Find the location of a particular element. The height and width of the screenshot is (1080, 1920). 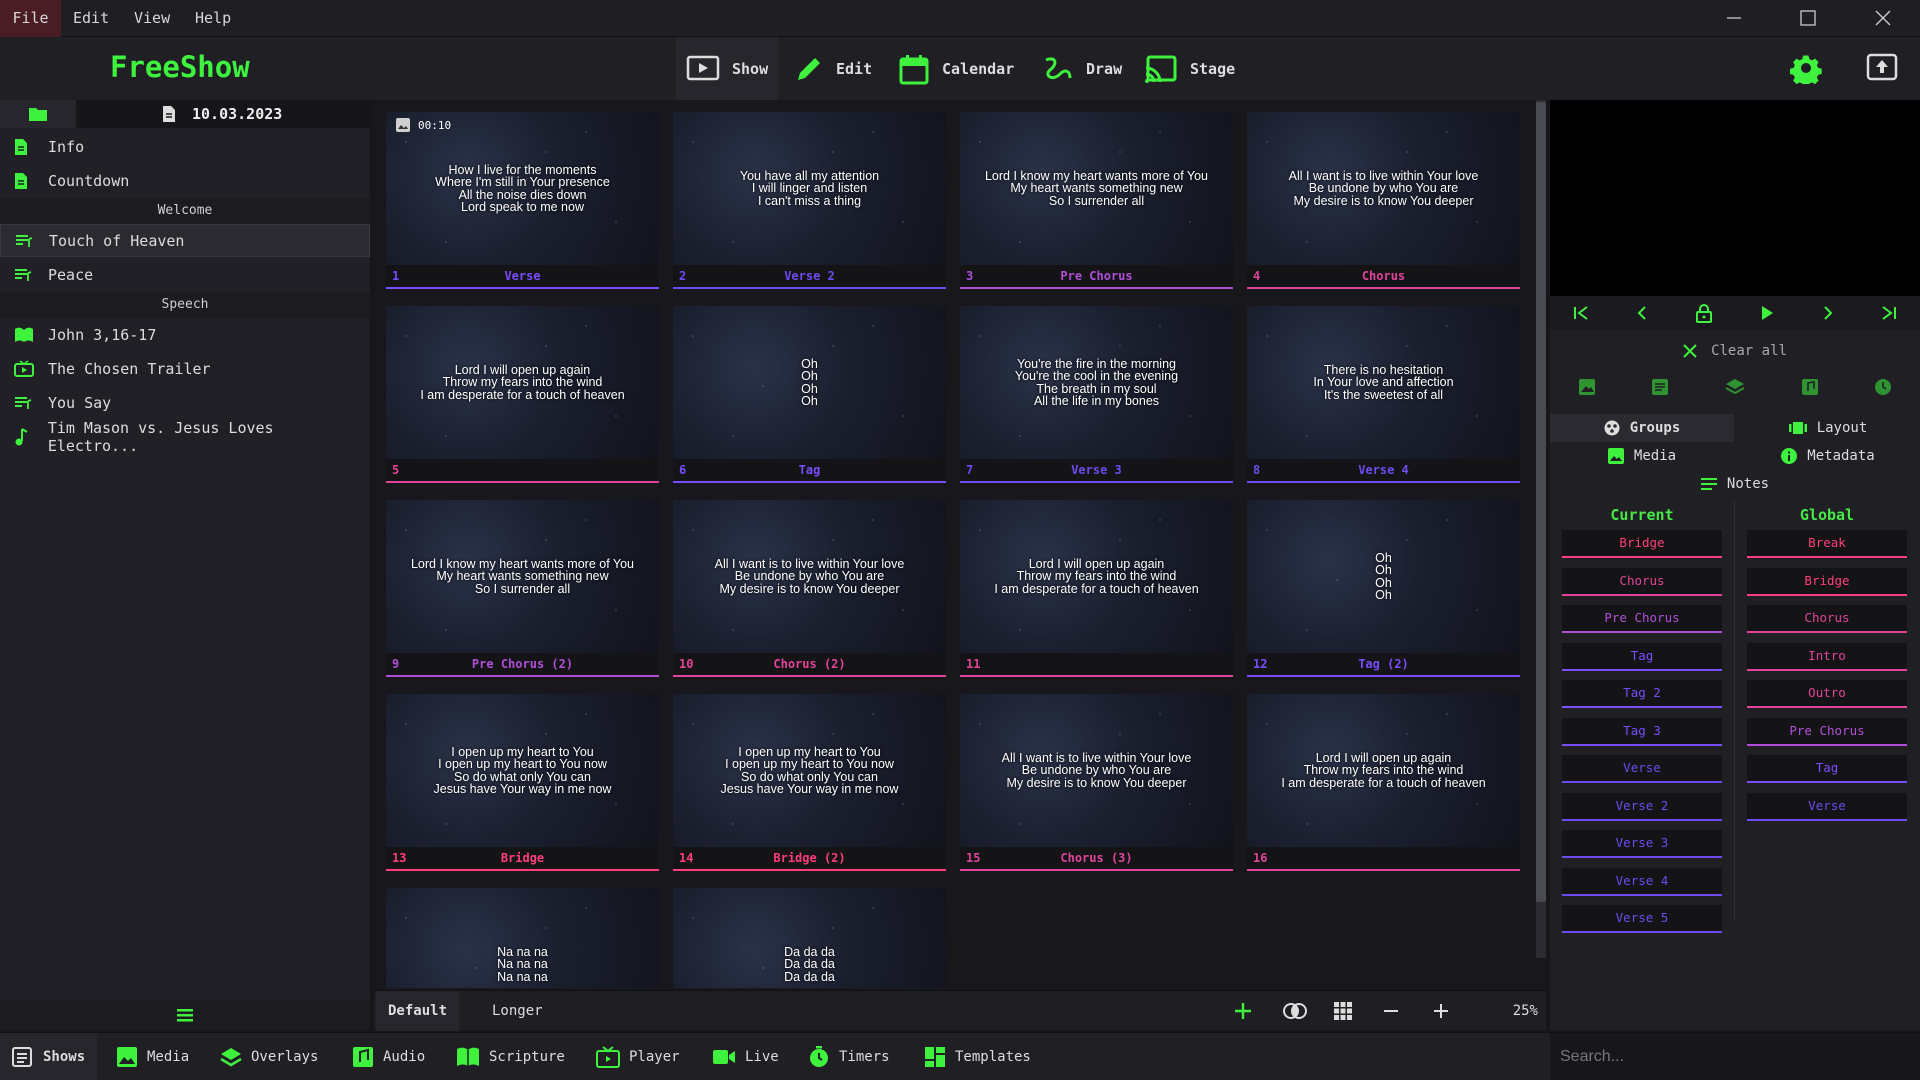

tab-media: Media is located at coordinates (1642, 456).